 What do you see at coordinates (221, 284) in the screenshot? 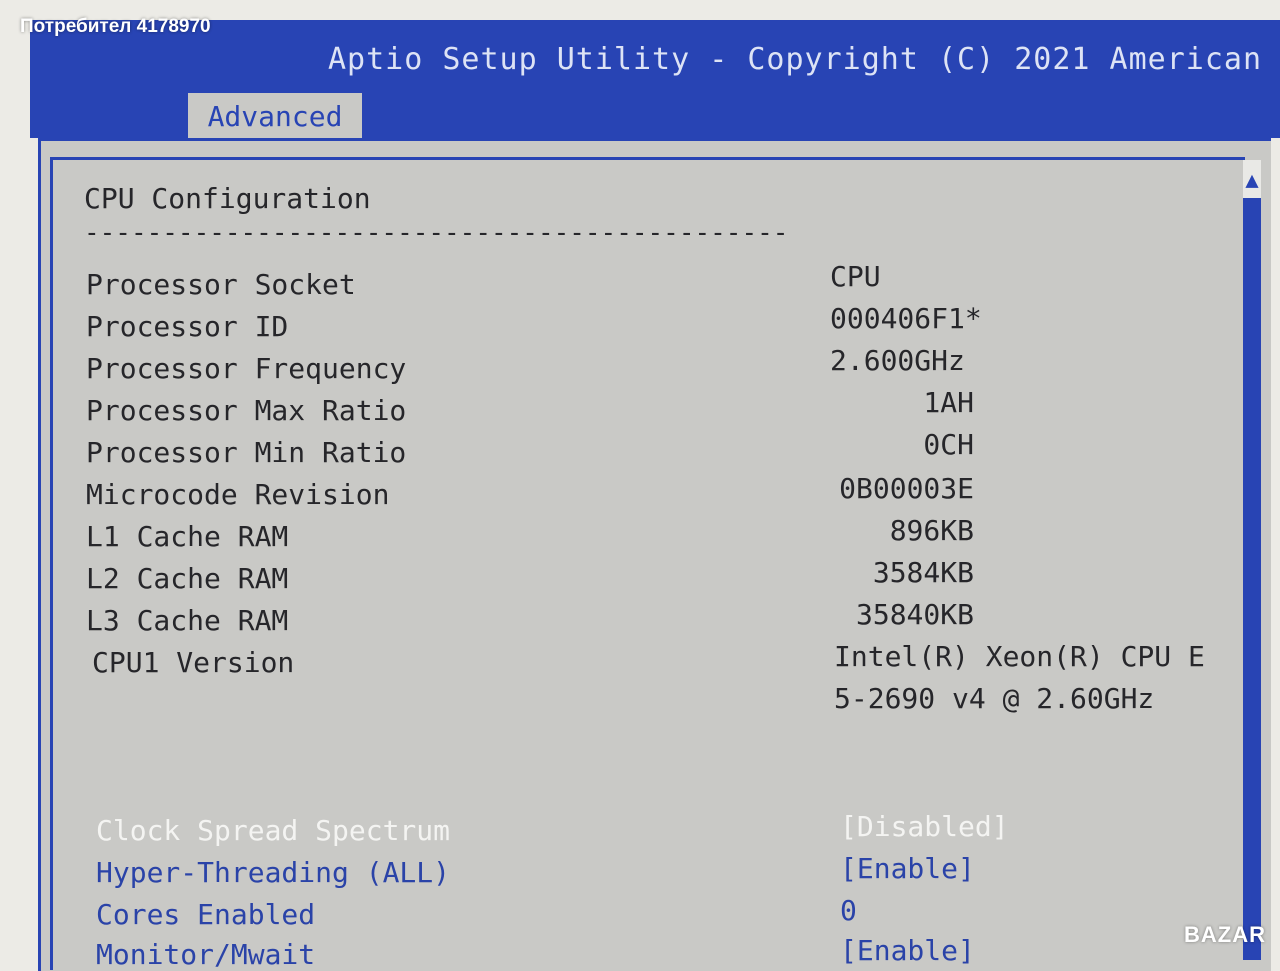
I see `processor-socket-label: Processor Socket` at bounding box center [221, 284].